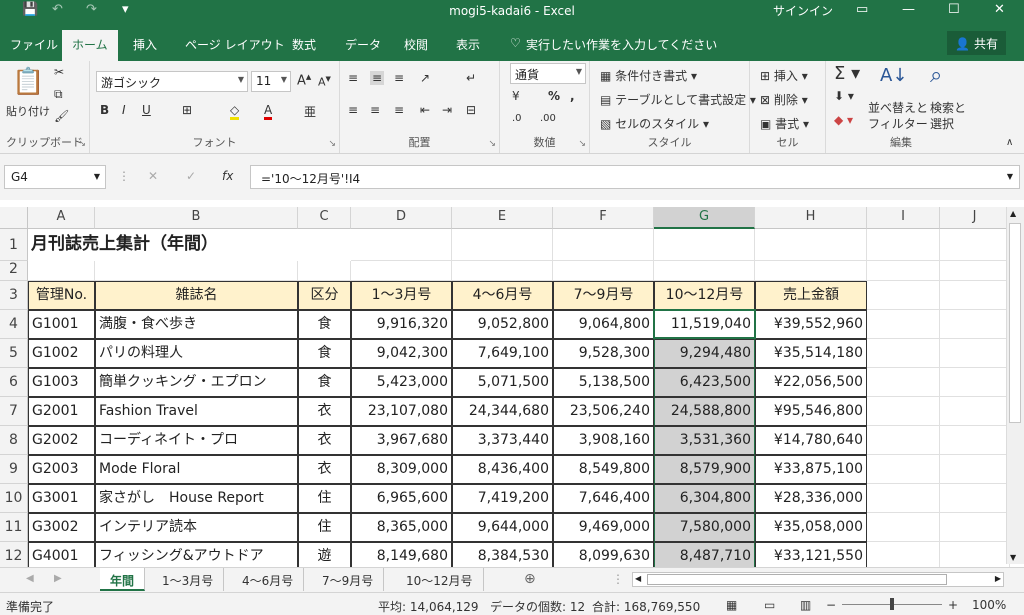 The width and height of the screenshot is (1024, 615). I want to click on grow-font-icon: A▲, so click(304, 80).